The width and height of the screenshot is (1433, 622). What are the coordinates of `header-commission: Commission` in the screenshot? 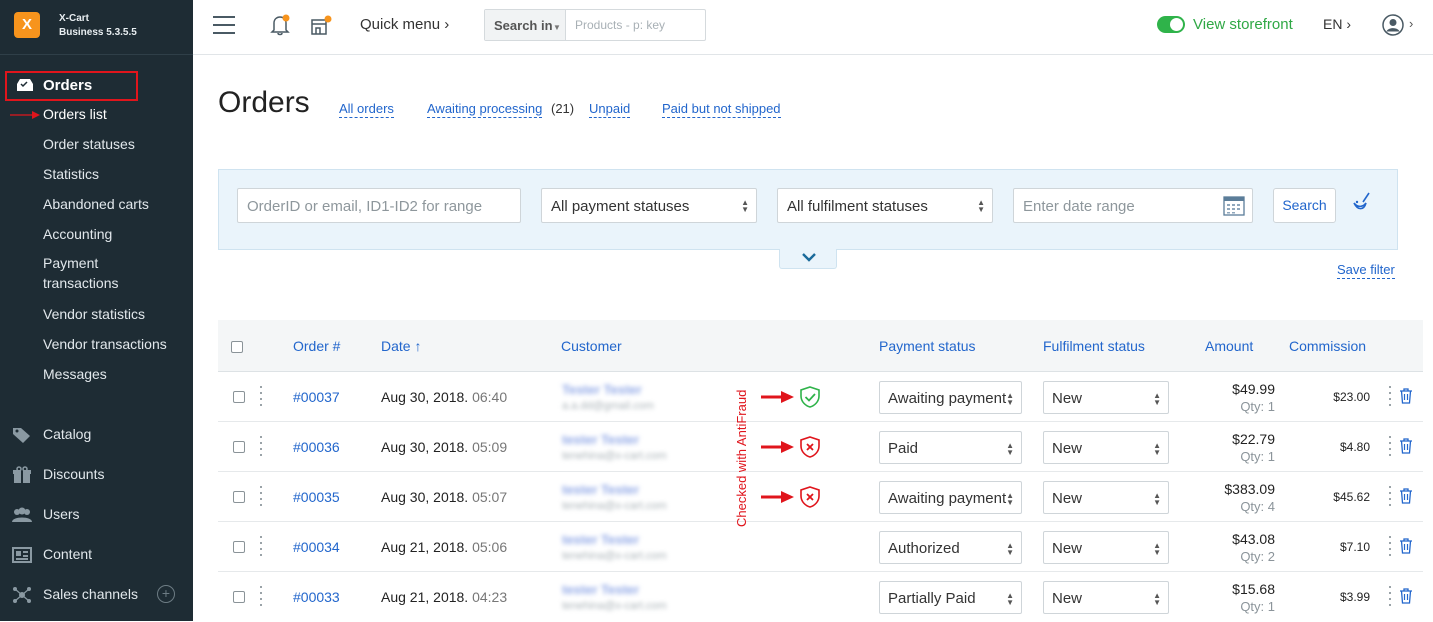 It's located at (1327, 346).